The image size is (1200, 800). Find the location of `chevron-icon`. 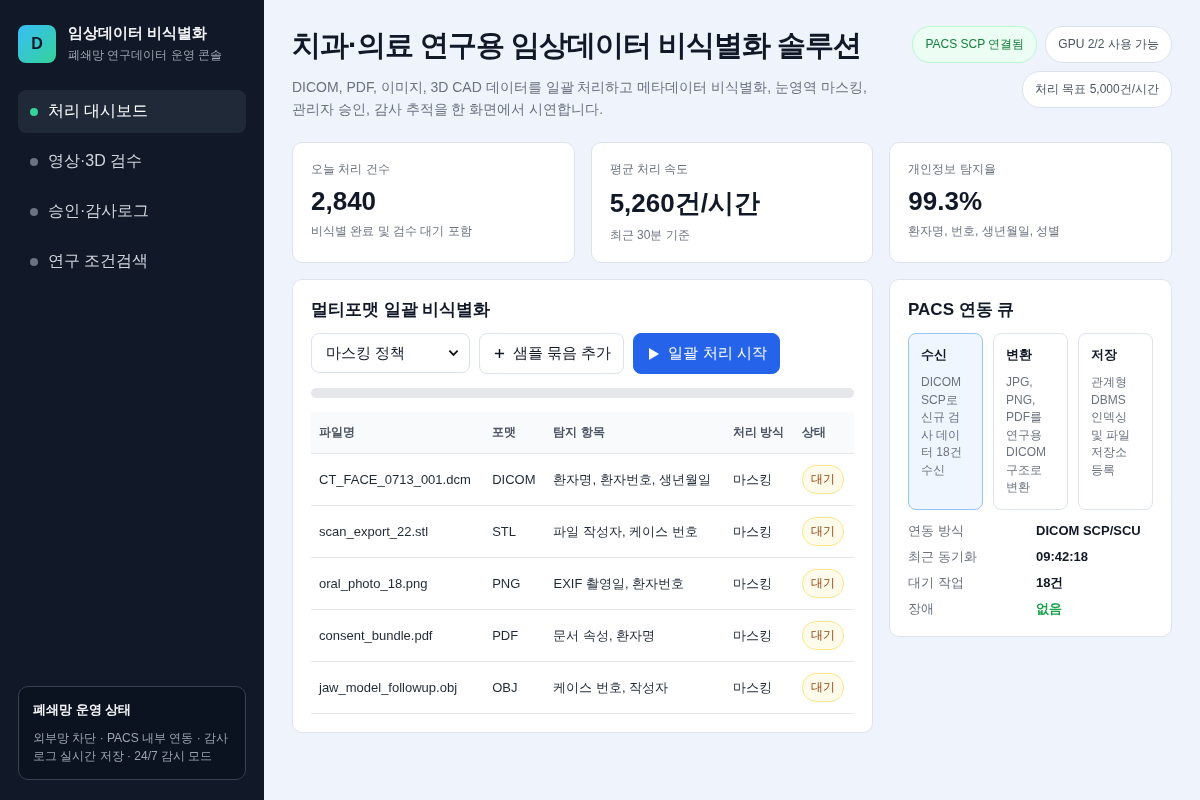

chevron-icon is located at coordinates (453, 353).